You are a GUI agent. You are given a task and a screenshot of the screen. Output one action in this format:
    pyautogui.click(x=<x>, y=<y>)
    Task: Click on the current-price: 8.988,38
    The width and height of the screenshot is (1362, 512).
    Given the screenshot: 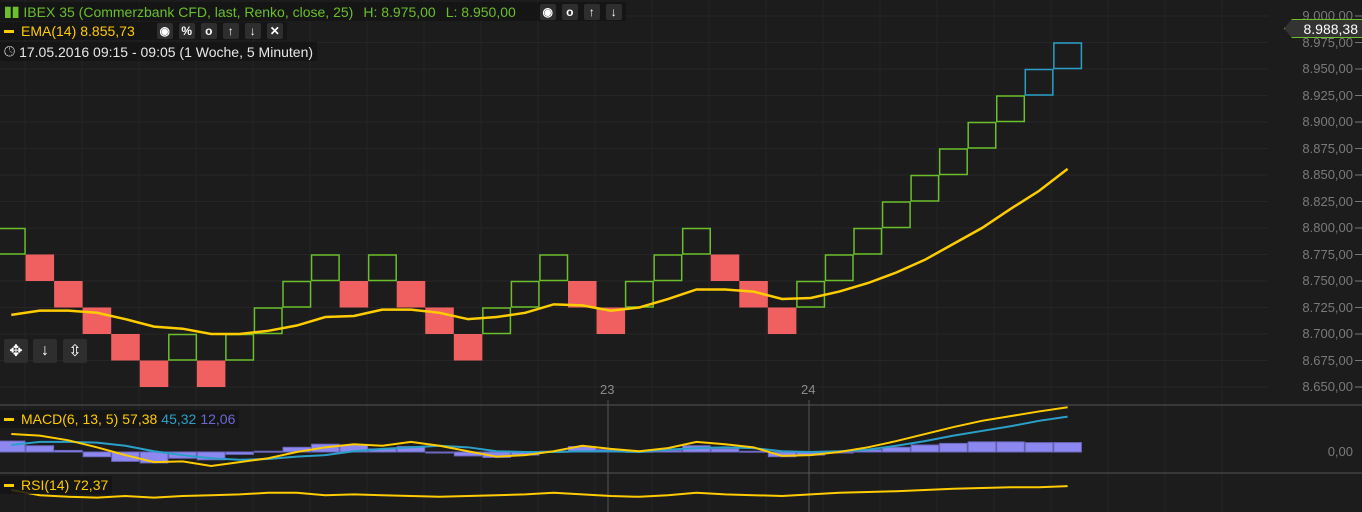 What is the action you would take?
    pyautogui.click(x=1331, y=29)
    